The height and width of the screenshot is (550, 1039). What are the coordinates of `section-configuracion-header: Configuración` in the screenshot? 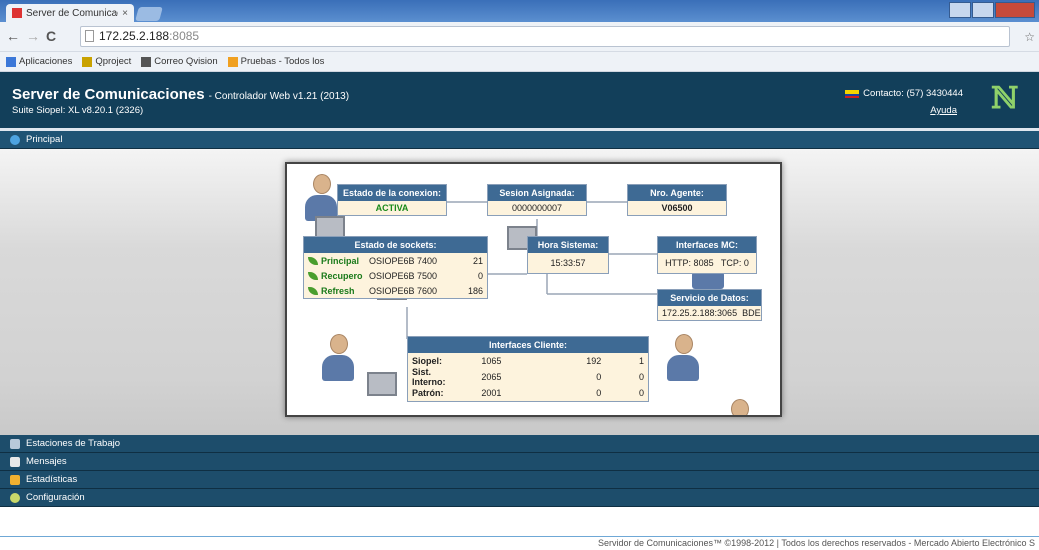 It's located at (519, 498).